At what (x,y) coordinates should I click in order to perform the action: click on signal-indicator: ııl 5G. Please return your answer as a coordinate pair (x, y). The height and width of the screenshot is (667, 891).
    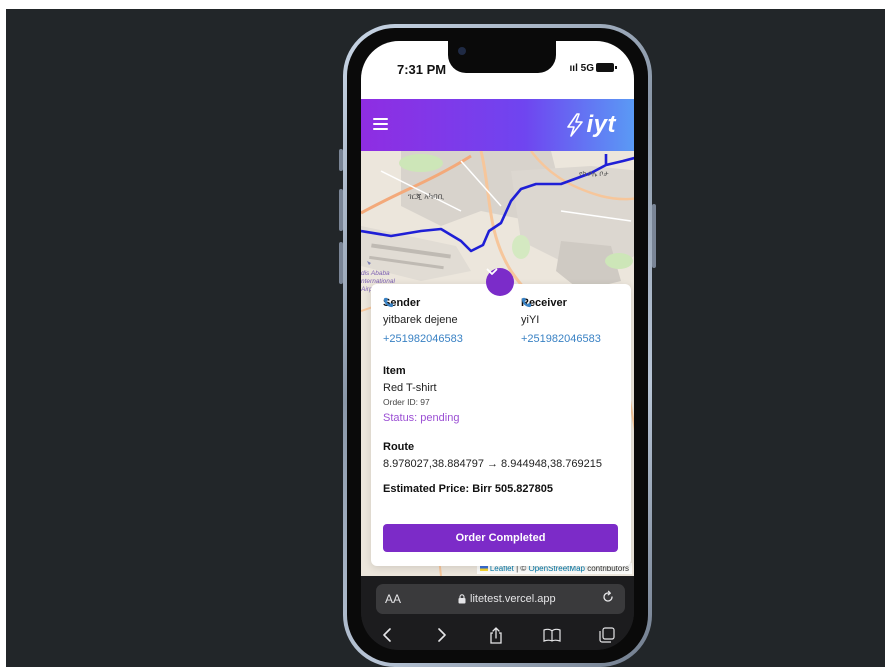
    Looking at the image, I should click on (582, 68).